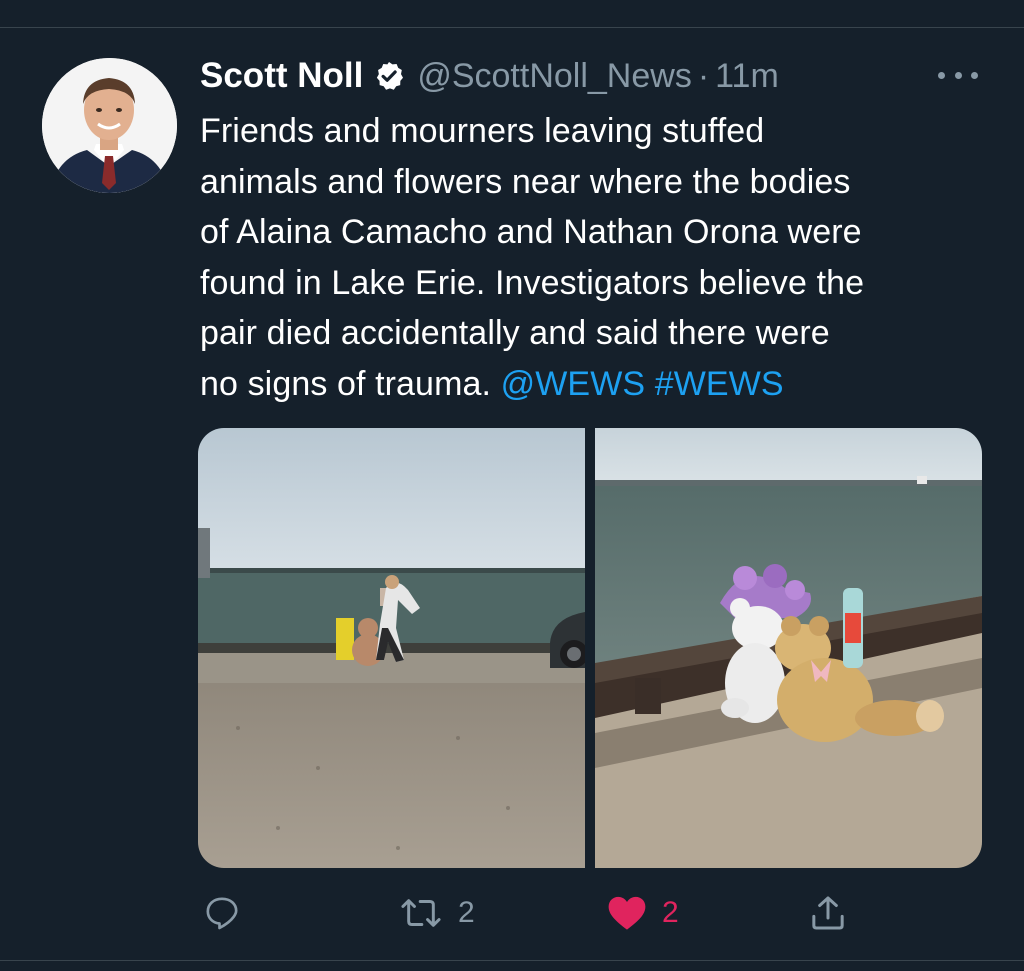 This screenshot has height=971, width=1024. Describe the element at coordinates (747, 76) in the screenshot. I see `tweet-time: 11m` at that location.